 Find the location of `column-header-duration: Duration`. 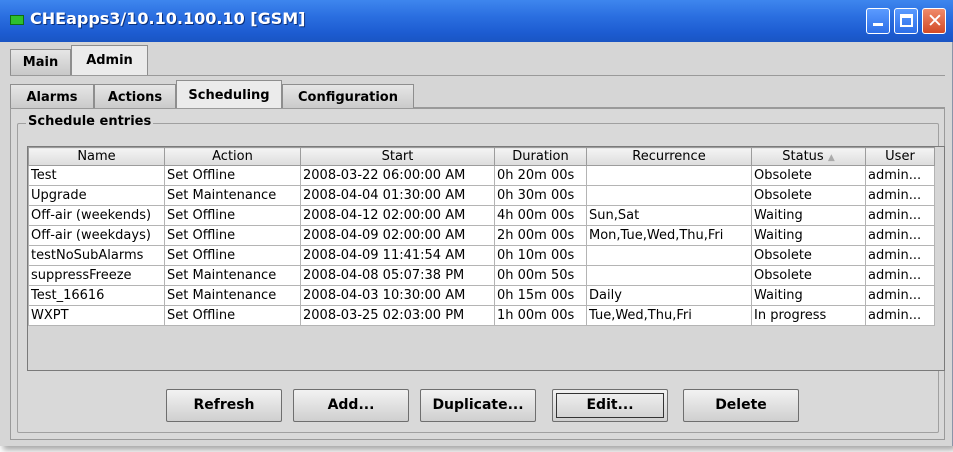

column-header-duration: Duration is located at coordinates (540, 156).